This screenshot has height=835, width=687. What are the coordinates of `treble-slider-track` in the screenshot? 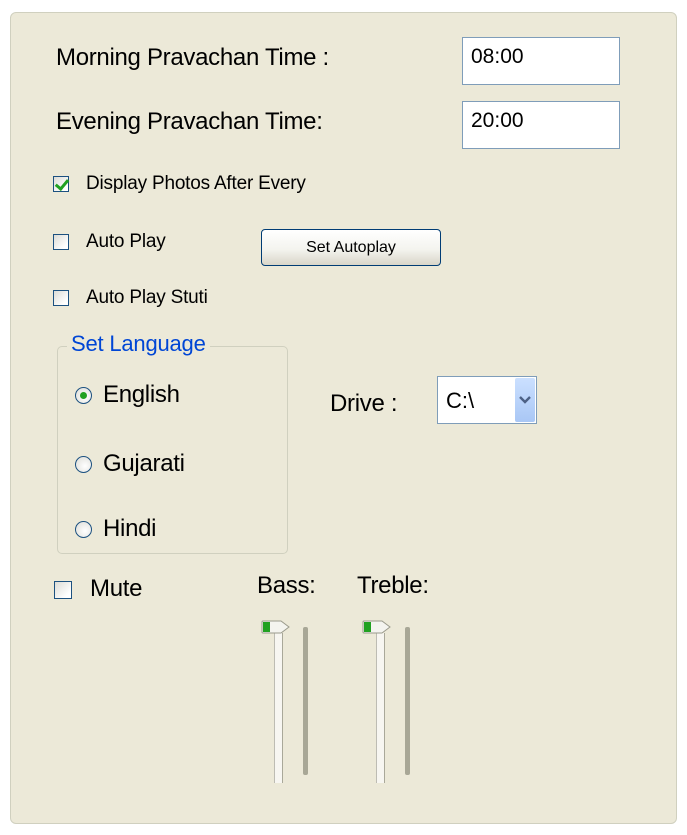 It's located at (380, 708).